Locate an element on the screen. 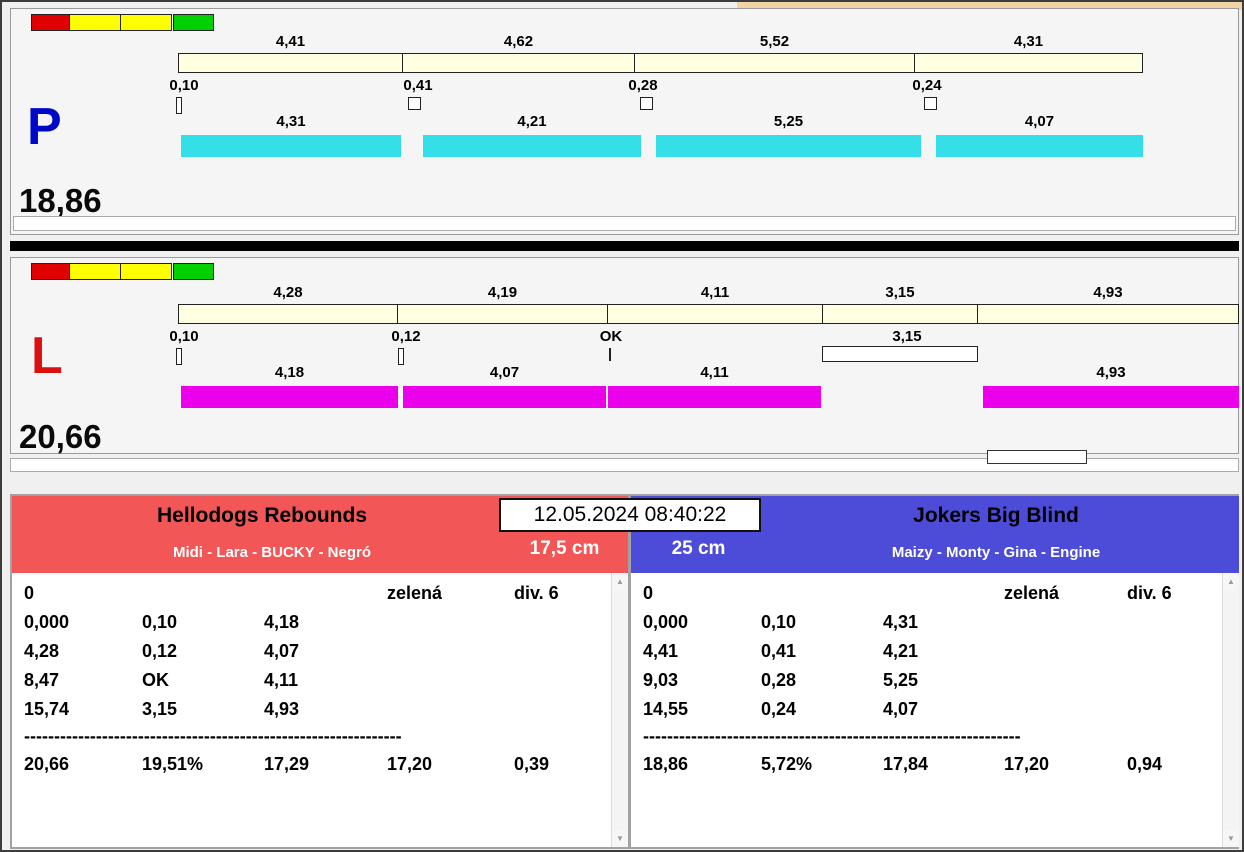 The image size is (1244, 852). panel-divider is located at coordinates (624, 246).